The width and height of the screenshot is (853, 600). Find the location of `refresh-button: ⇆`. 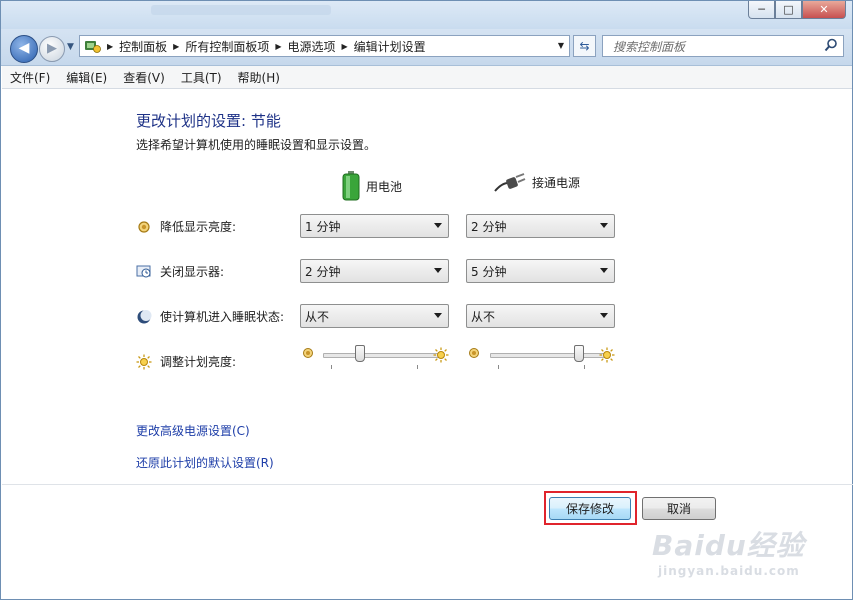

refresh-button: ⇆ is located at coordinates (584, 46).